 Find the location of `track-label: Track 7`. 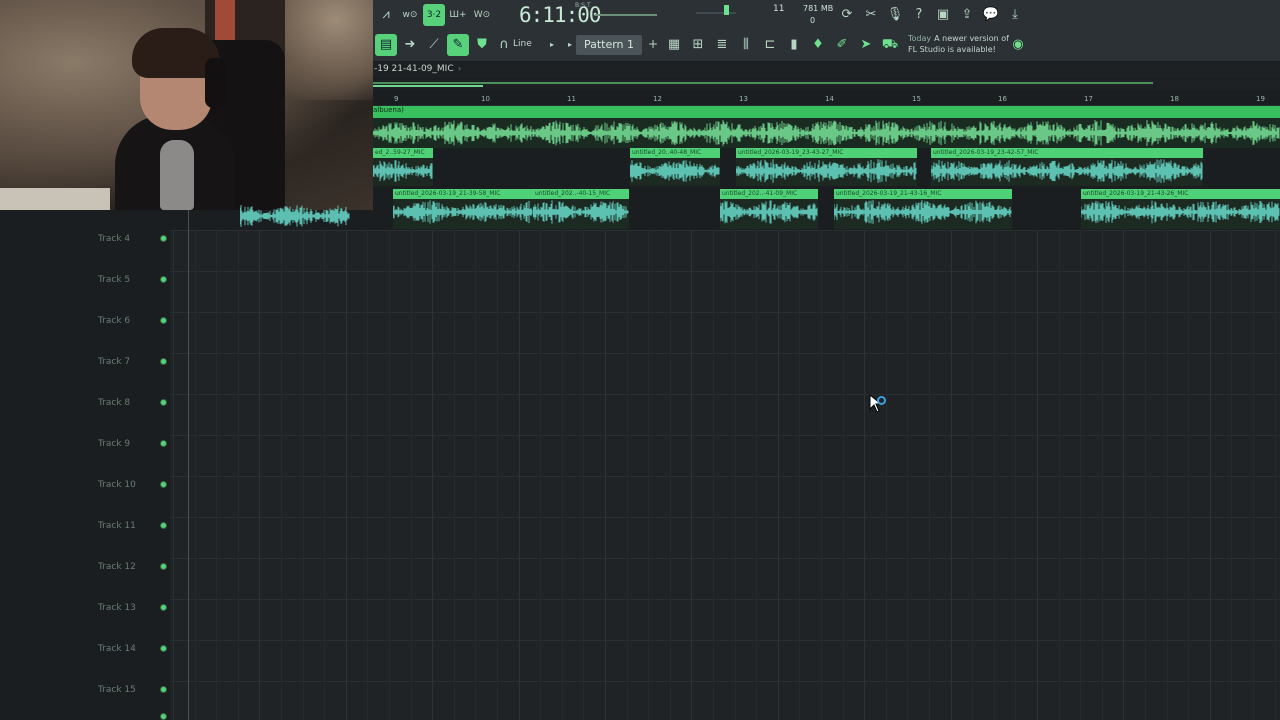

track-label: Track 7 is located at coordinates (114, 362).